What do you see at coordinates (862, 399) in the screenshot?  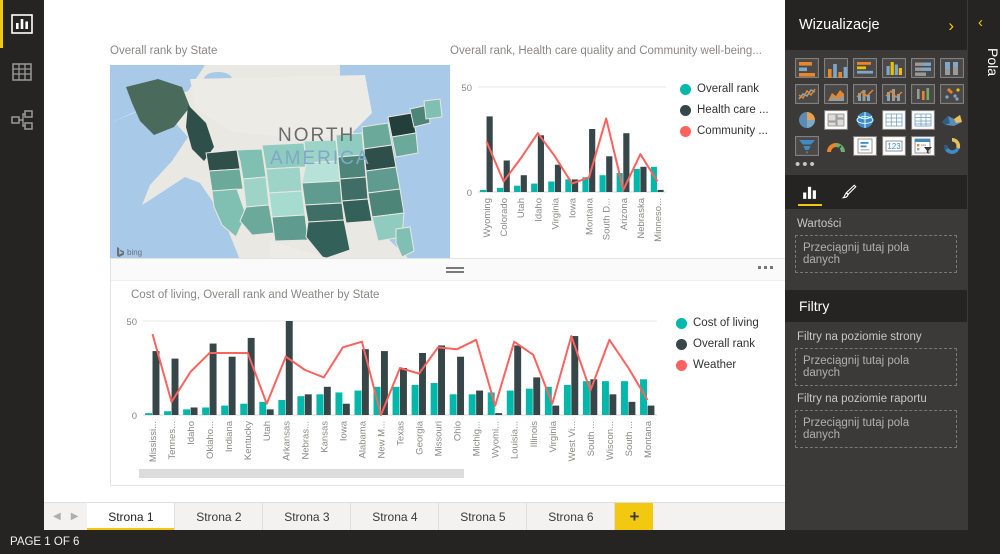 I see `report-level-filters-label: Filtry na poziomie raportu` at bounding box center [862, 399].